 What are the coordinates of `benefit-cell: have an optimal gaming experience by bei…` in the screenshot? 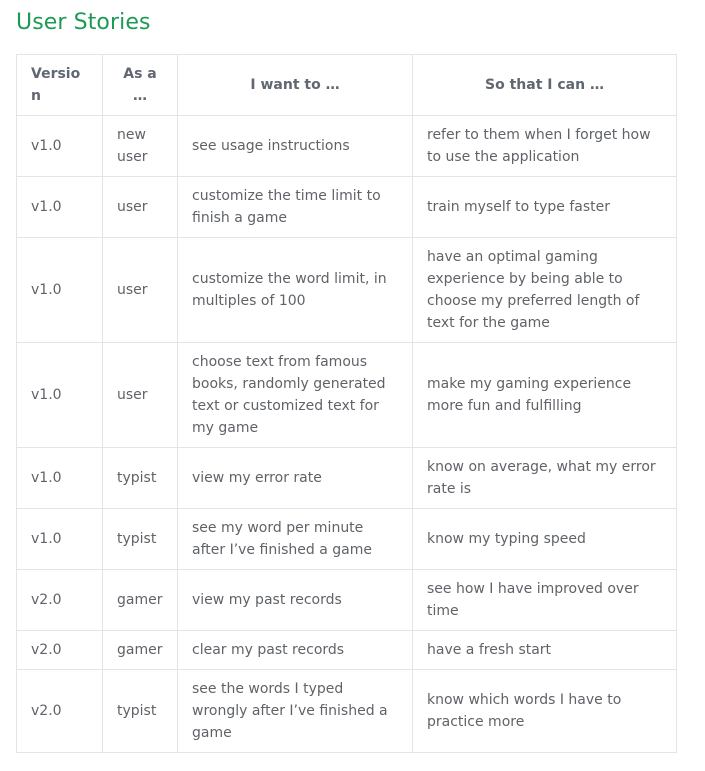 It's located at (544, 290).